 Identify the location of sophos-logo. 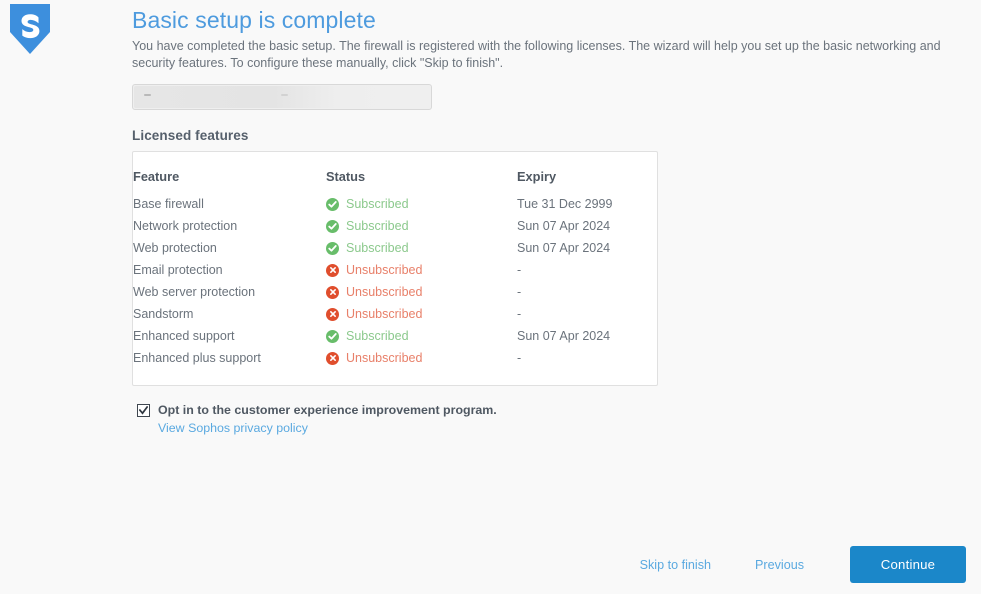
(30, 30).